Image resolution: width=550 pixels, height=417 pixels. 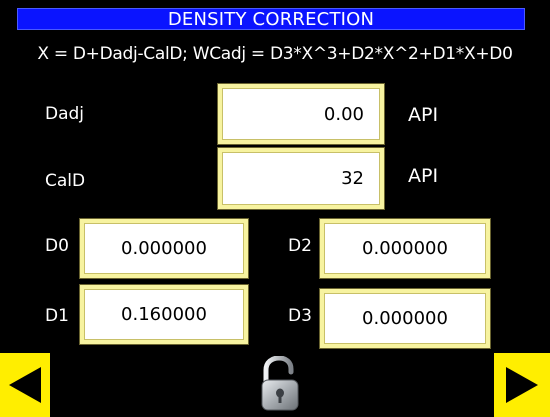 I want to click on next-page-button, so click(x=522, y=385).